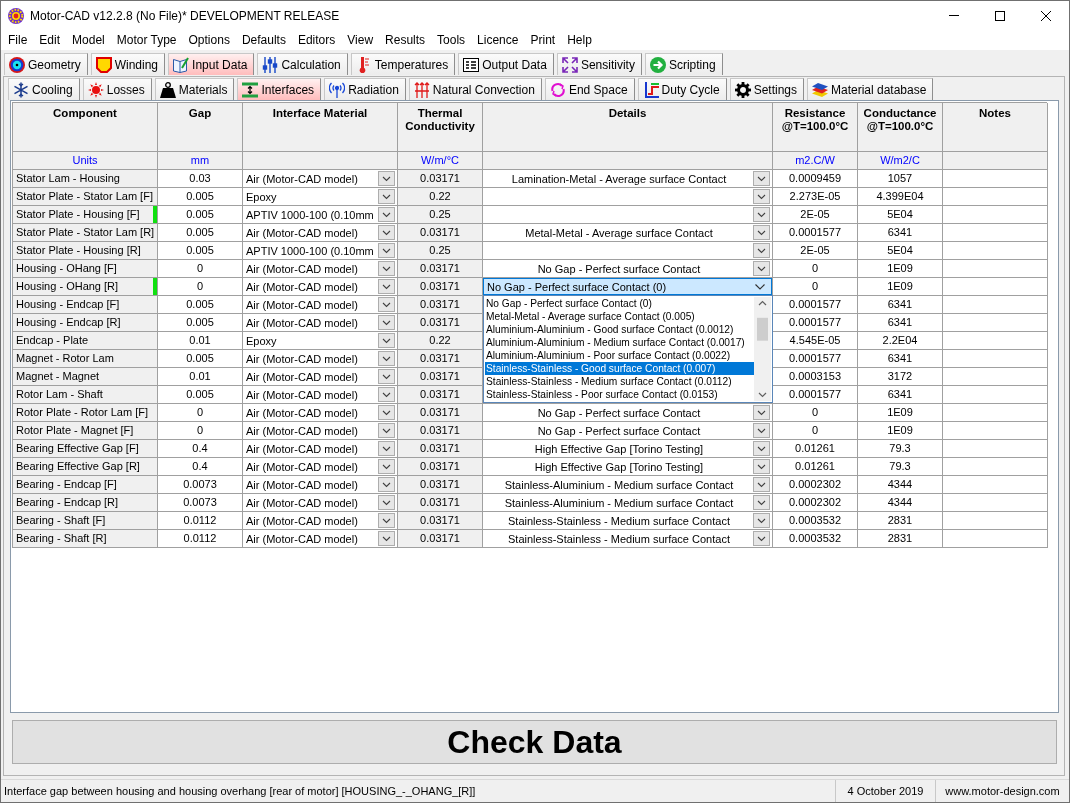 This screenshot has width=1070, height=803. Describe the element at coordinates (506, 64) in the screenshot. I see `tab: Output Data` at that location.